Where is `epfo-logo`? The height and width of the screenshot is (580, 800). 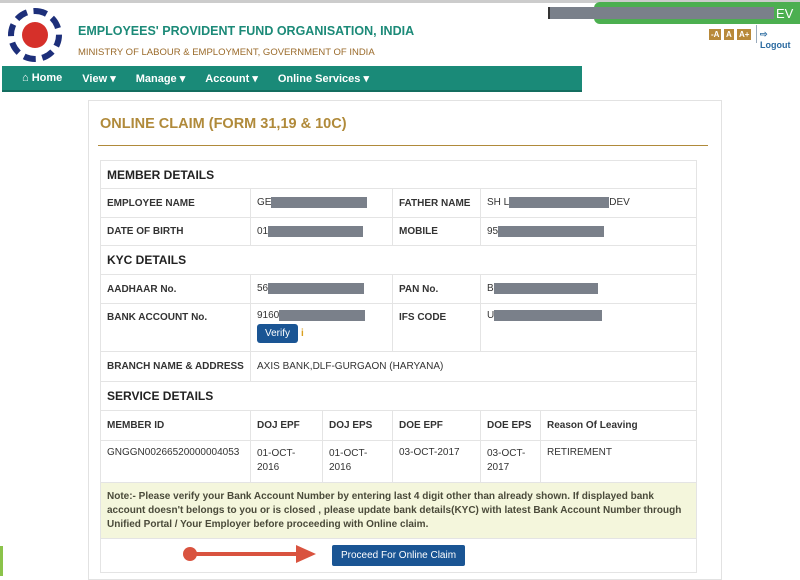
epfo-logo is located at coordinates (35, 35).